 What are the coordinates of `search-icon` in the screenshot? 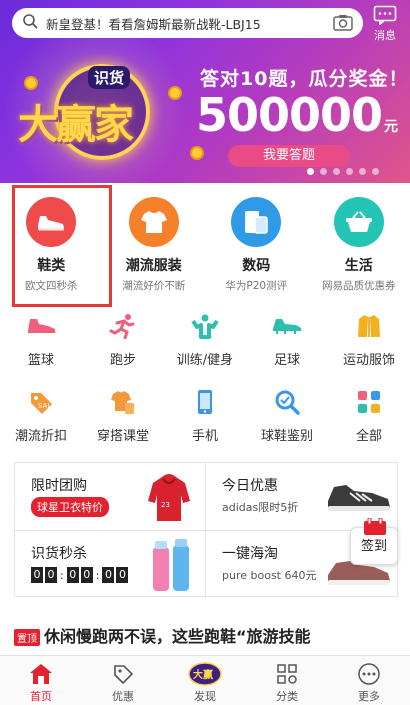 It's located at (30, 23).